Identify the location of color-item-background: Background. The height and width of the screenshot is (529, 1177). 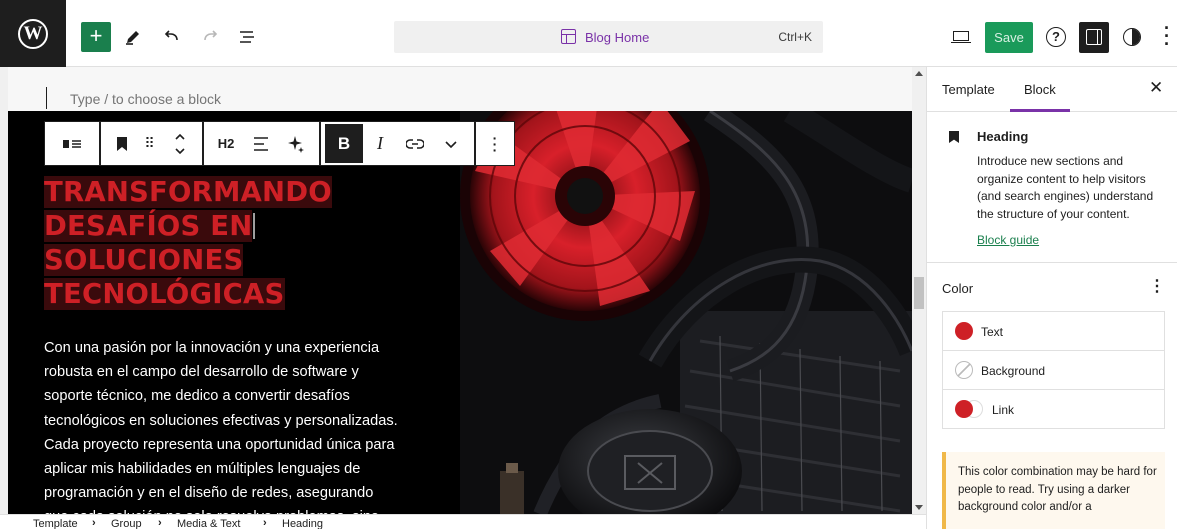
(1053, 370).